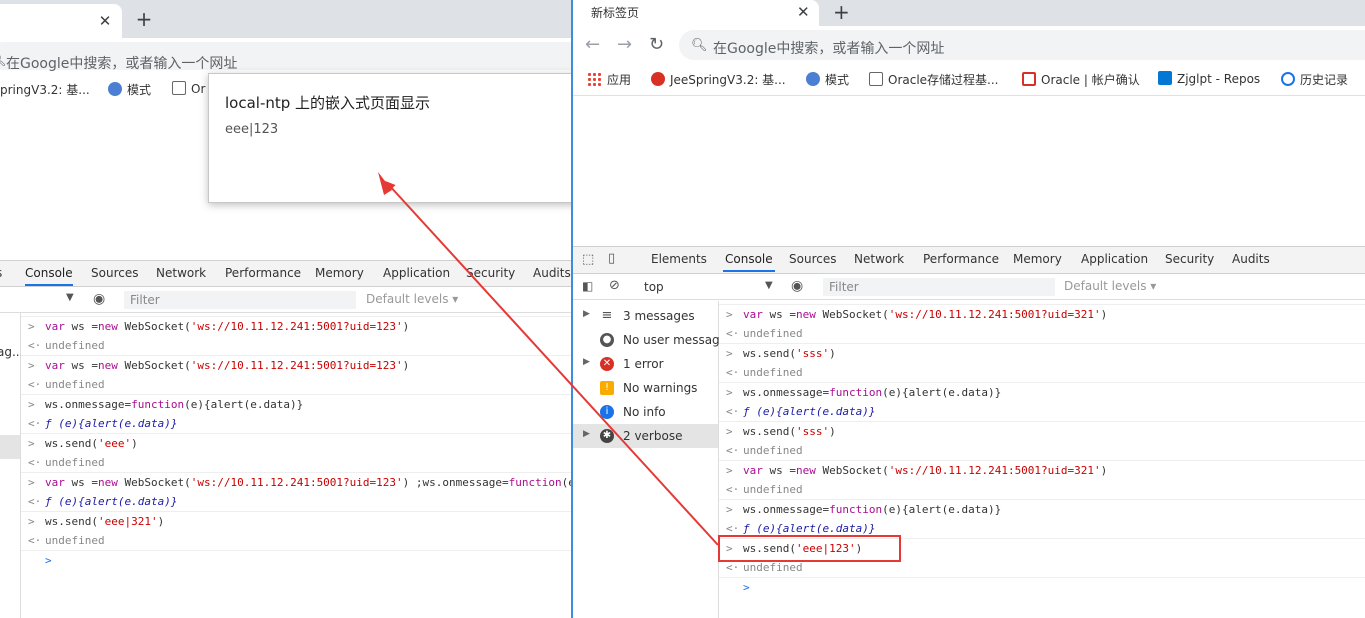  Describe the element at coordinates (285, 57) in the screenshot. I see `left-omnibox: 🔍︎ 在Google中搜索，或者输入一个网址` at that location.